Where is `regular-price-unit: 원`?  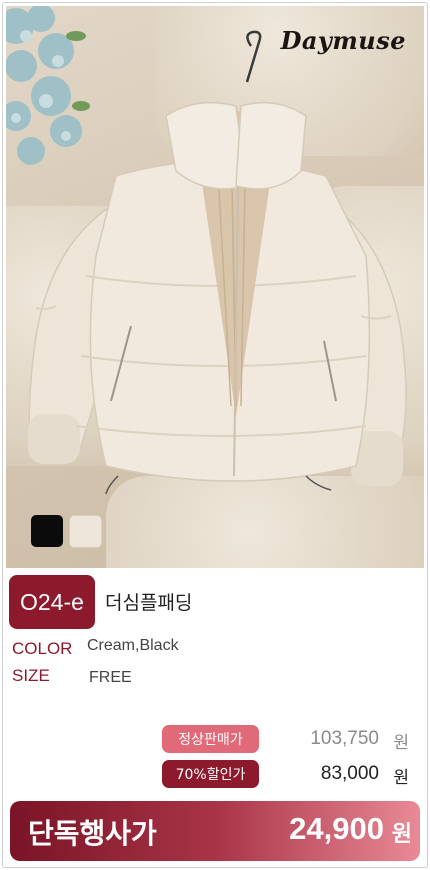 regular-price-unit: 원 is located at coordinates (401, 743).